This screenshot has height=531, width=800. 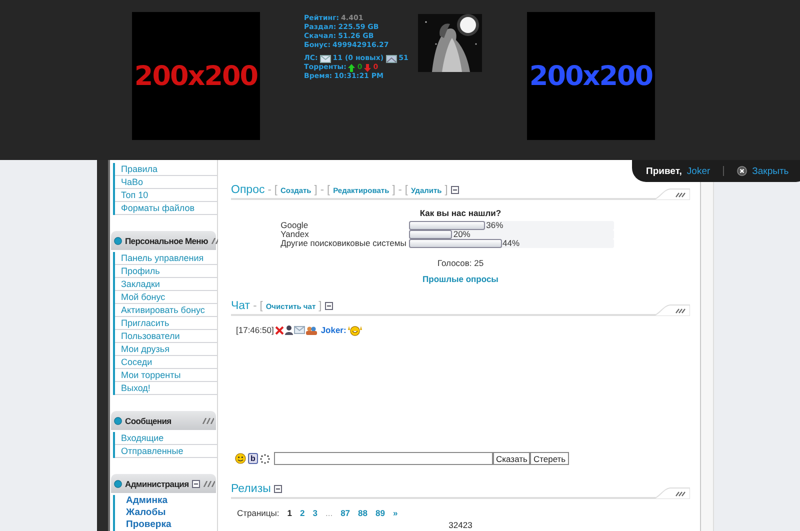 I want to click on bold-button: b, so click(x=253, y=458).